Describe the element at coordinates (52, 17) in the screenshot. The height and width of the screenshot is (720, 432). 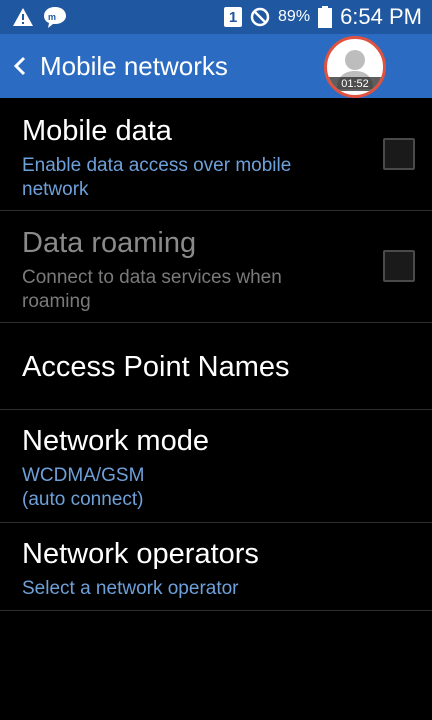
I see `svg-text: m` at that location.